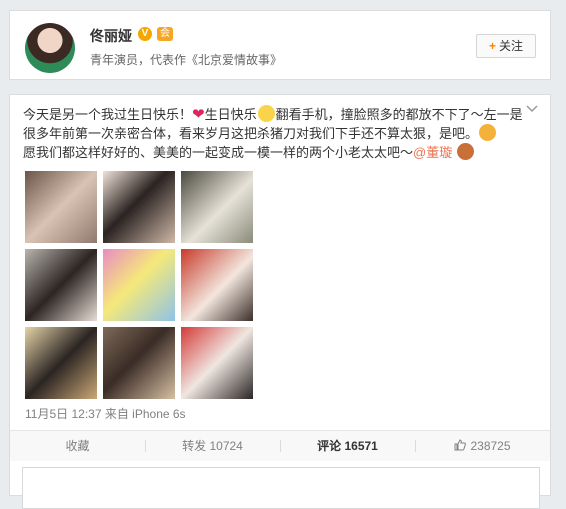 The width and height of the screenshot is (566, 509). What do you see at coordinates (108, 114) in the screenshot?
I see `post-text-part: 今天是另一个我过生日快乐！` at bounding box center [108, 114].